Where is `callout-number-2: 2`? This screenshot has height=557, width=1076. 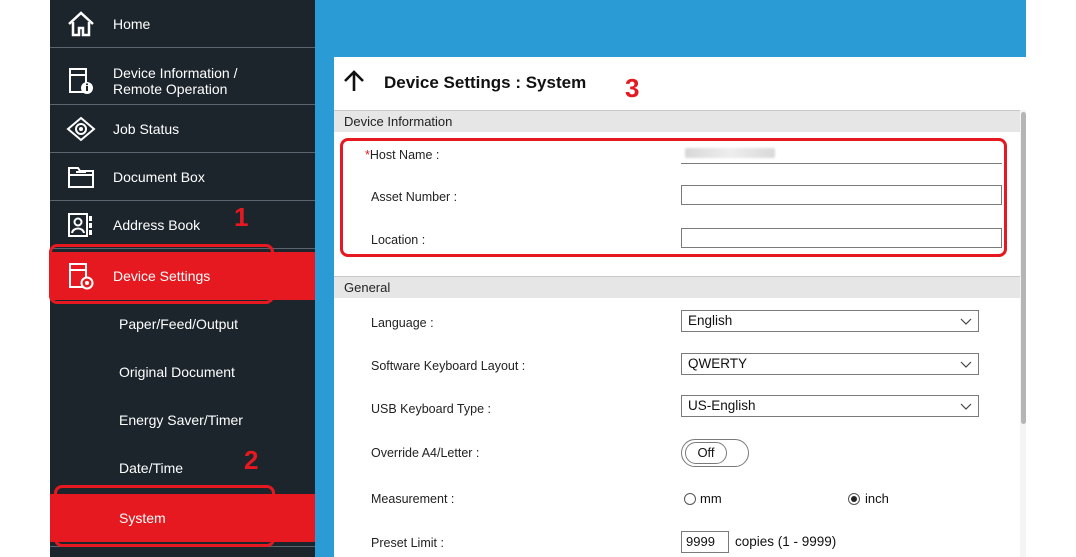 callout-number-2: 2 is located at coordinates (251, 460).